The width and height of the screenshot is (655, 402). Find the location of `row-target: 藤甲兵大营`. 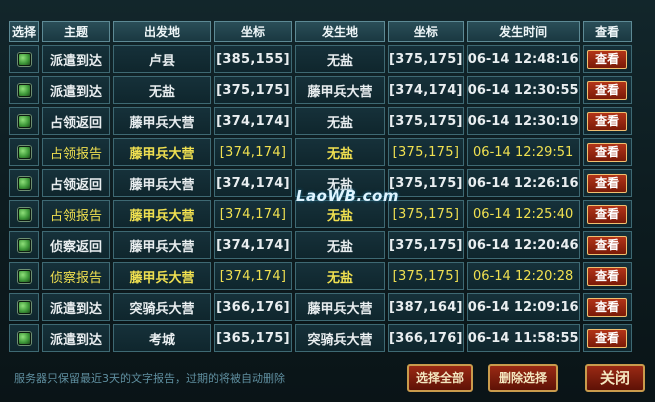

row-target: 藤甲兵大营 is located at coordinates (340, 307).